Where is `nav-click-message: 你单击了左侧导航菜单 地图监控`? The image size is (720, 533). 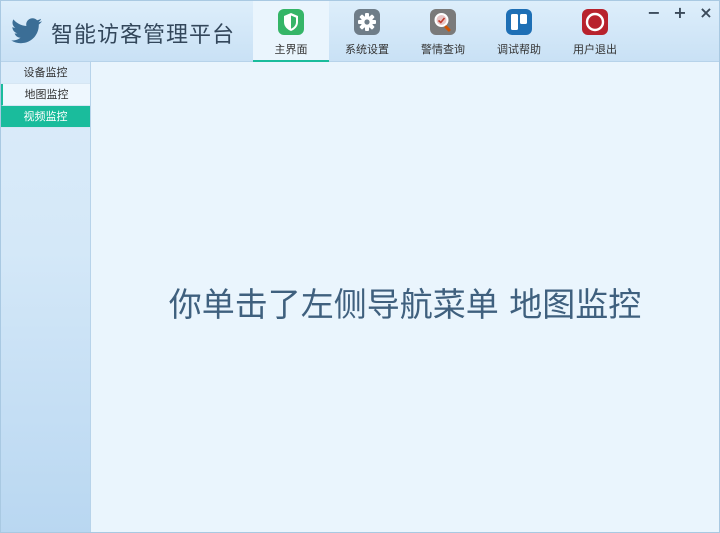
nav-click-message: 你单击了左侧导航菜单 地图监控 is located at coordinates (405, 304).